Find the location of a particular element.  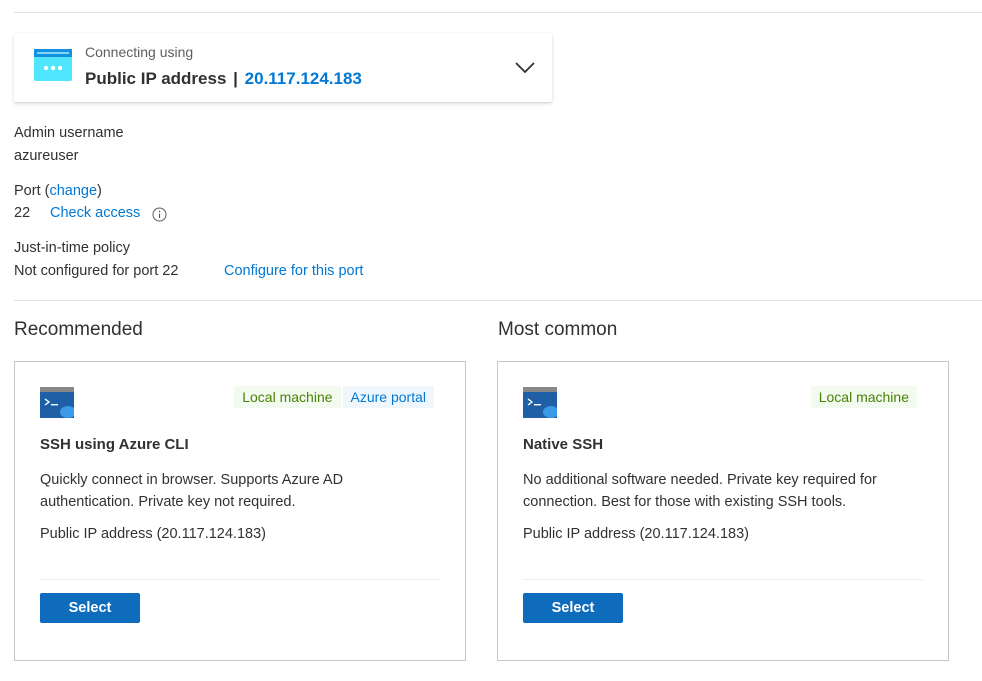

badge-group: Local machine is located at coordinates (863, 397).